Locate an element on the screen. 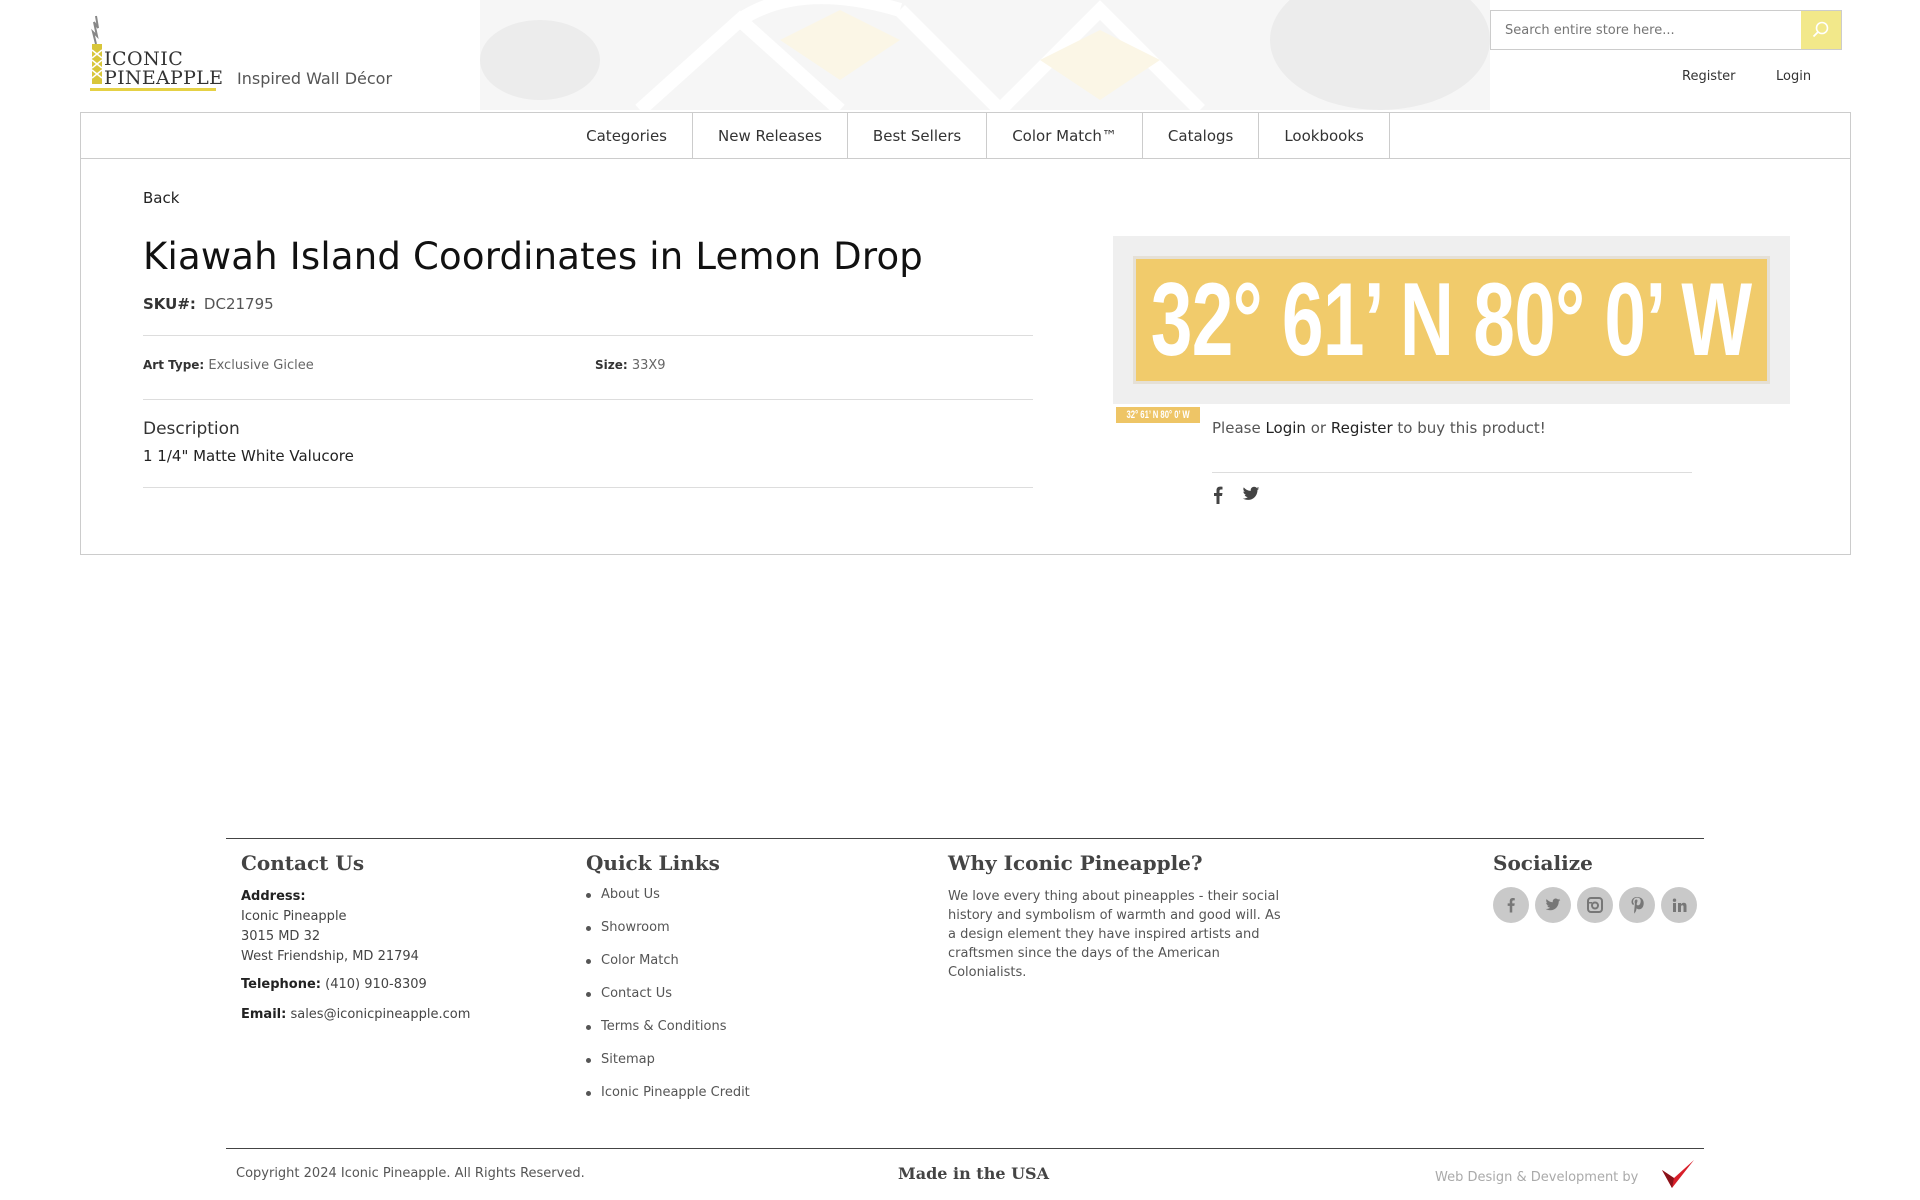  address-line: 3015 MD 32 is located at coordinates (281, 936).